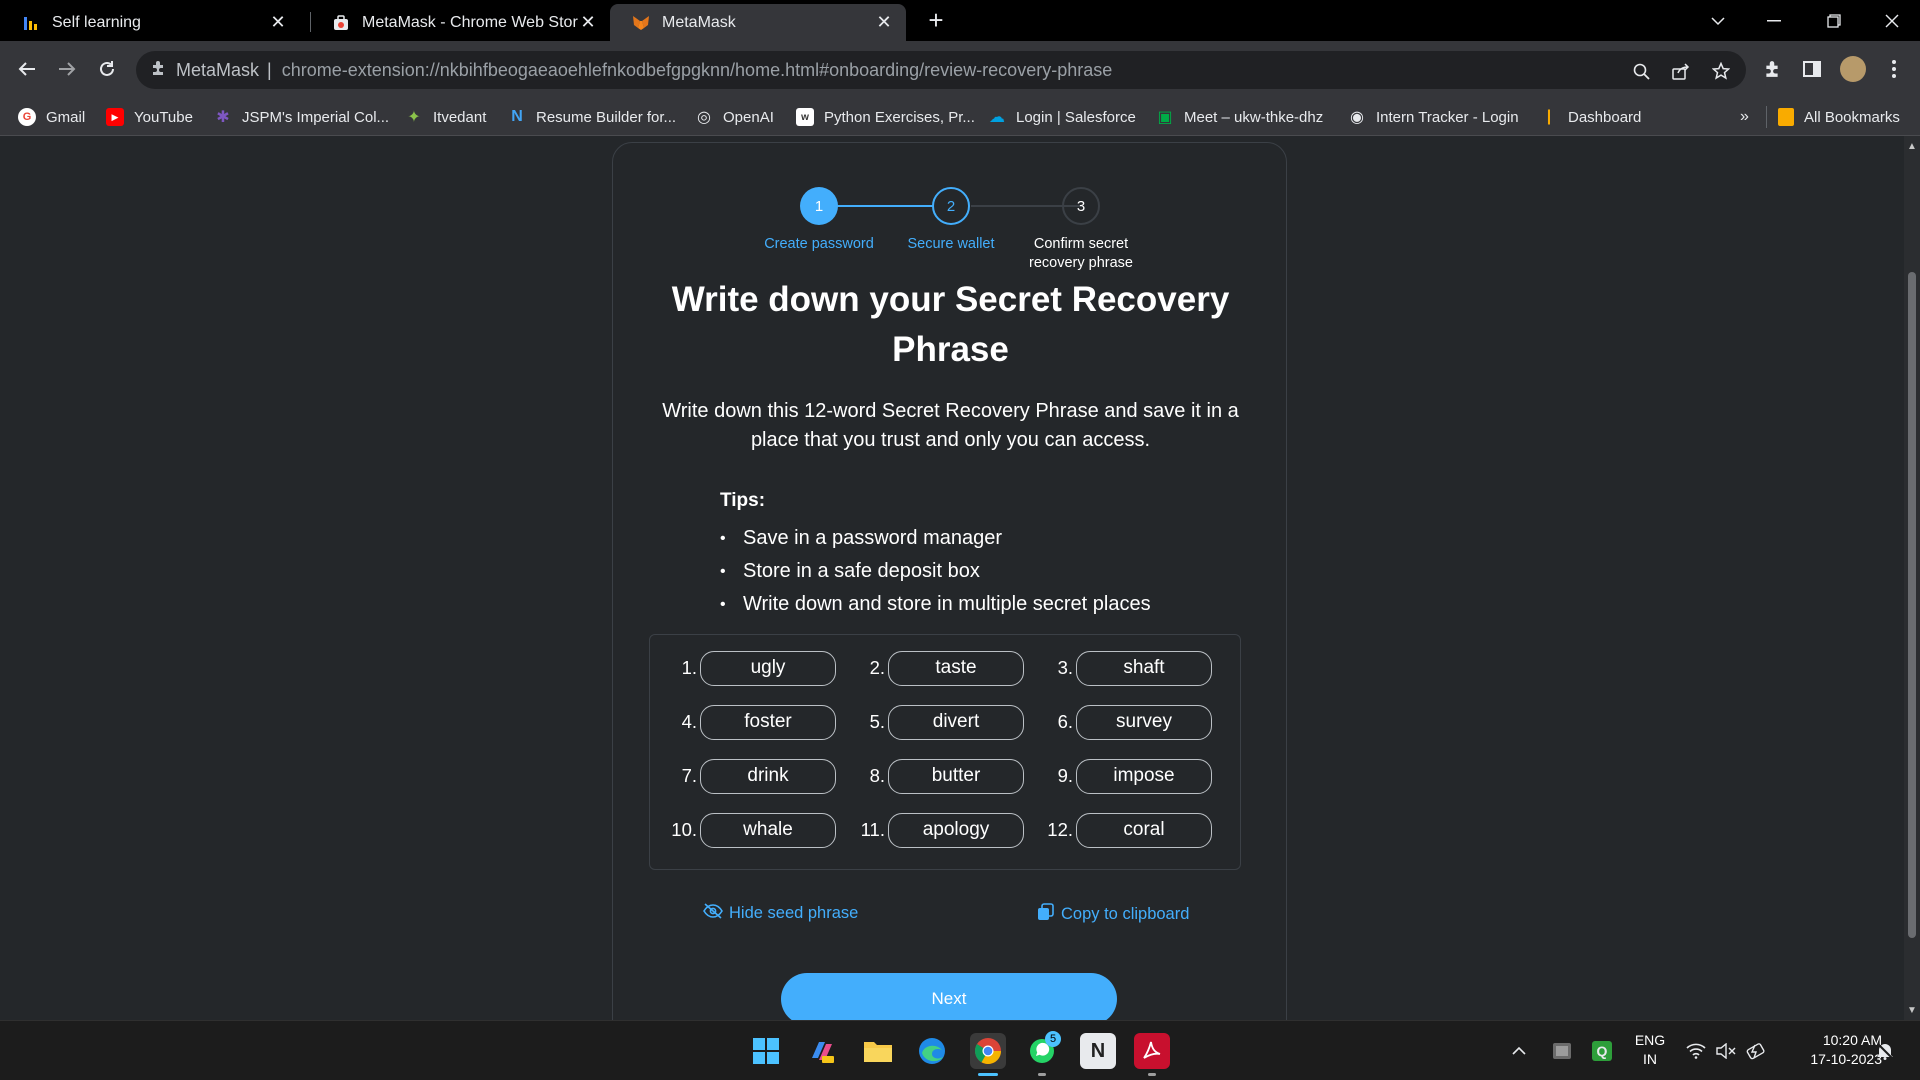 The image size is (1920, 1080). What do you see at coordinates (877, 721) in the screenshot?
I see `word-number: 5.` at bounding box center [877, 721].